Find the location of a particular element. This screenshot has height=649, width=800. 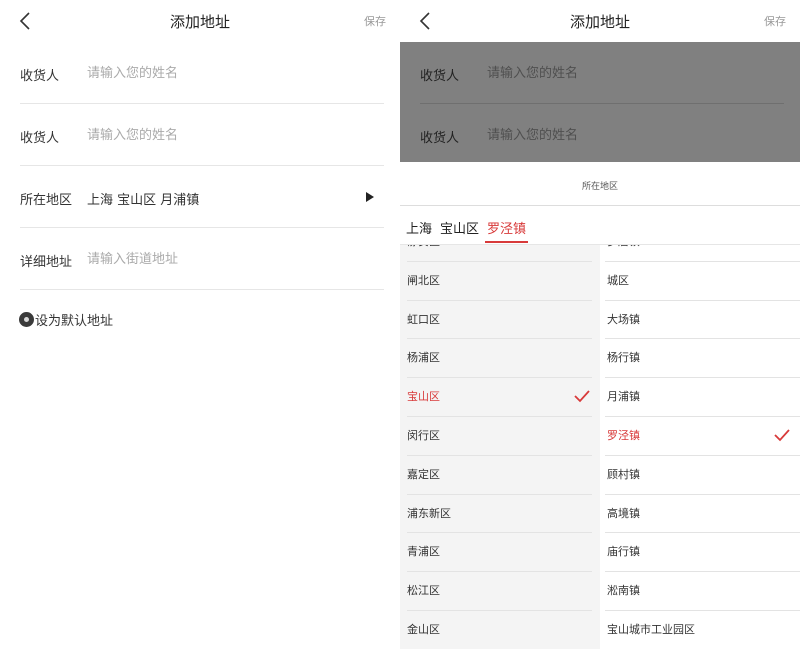

list-item: 松江区 is located at coordinates (500, 591).